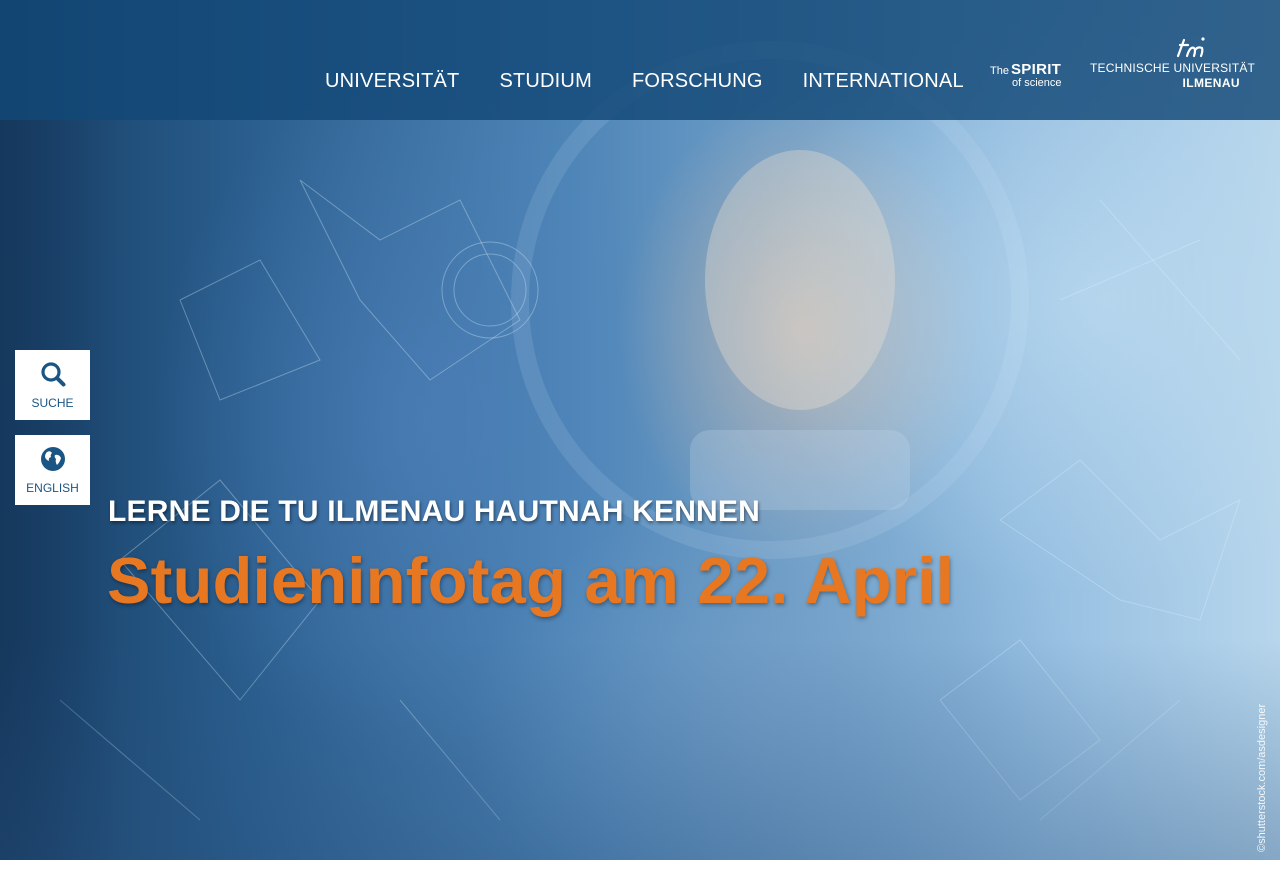 Image resolution: width=1280 pixels, height=887 pixels. Describe the element at coordinates (697, 81) in the screenshot. I see `nav-item-forschung: FORSCHUNG` at that location.